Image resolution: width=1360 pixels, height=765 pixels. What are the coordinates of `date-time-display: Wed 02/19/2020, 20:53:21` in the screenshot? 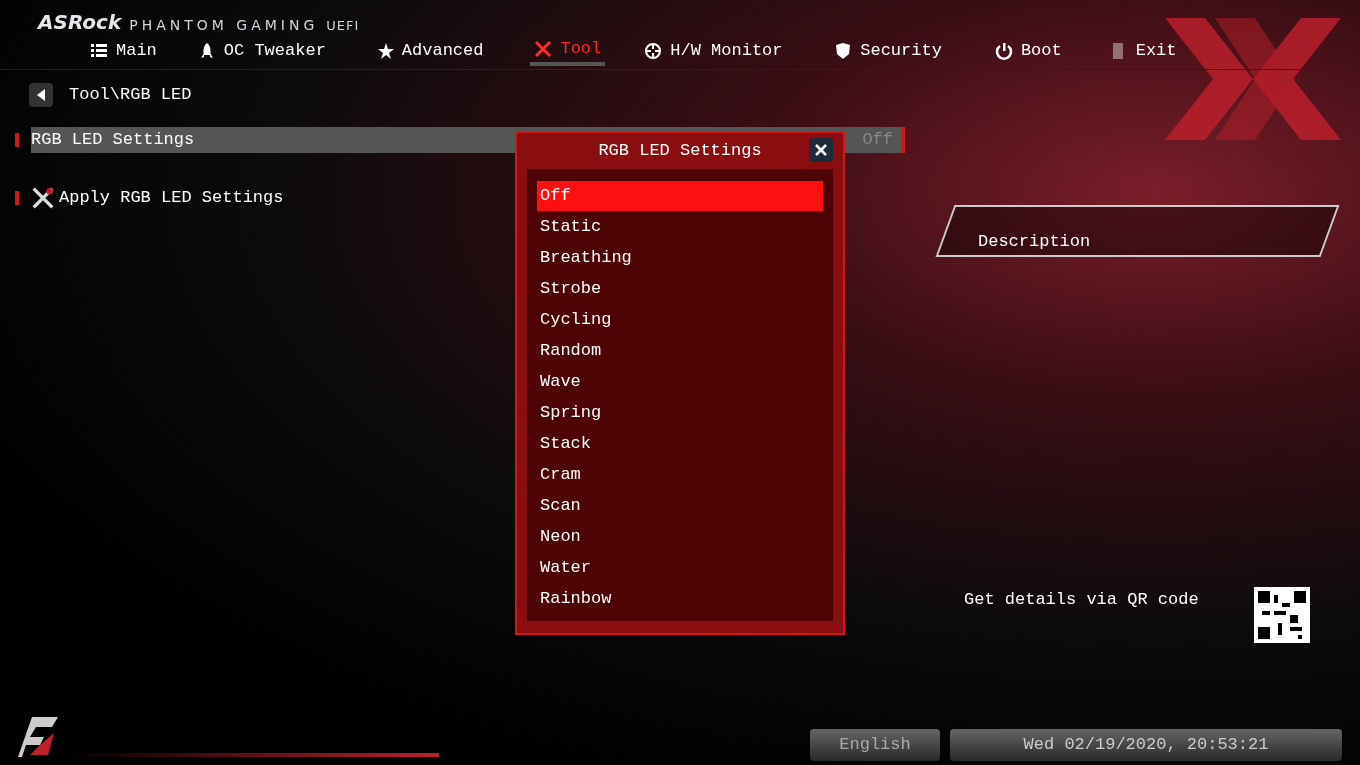 It's located at (1146, 745).